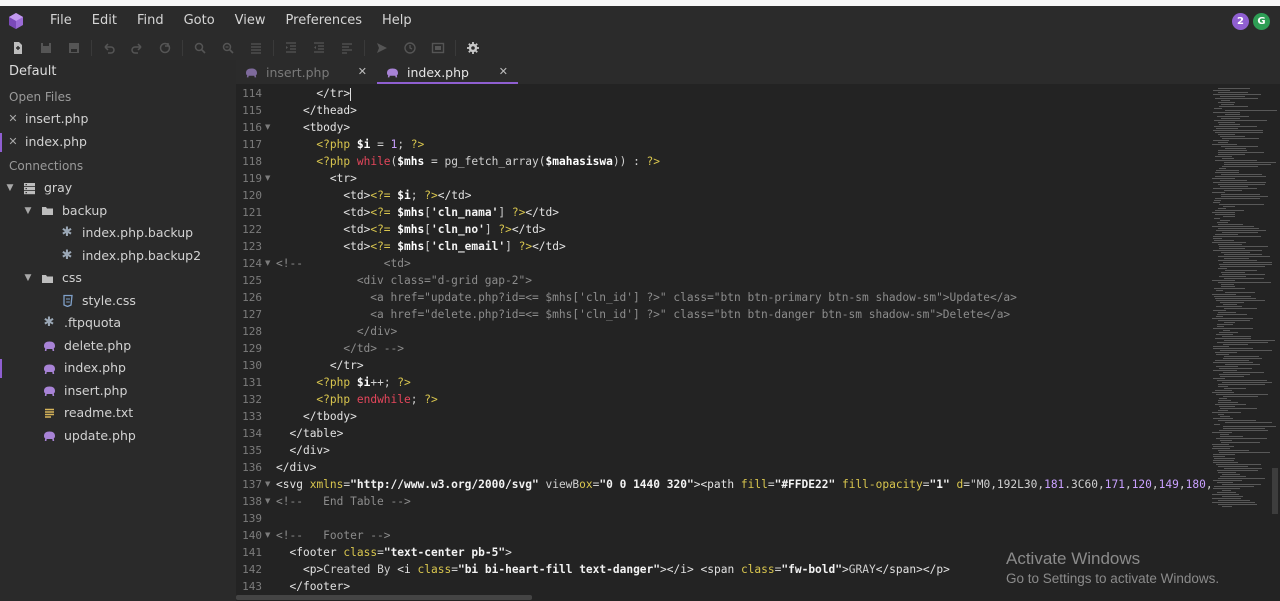 This screenshot has height=601, width=1280. What do you see at coordinates (256, 48) in the screenshot?
I see `list-icon` at bounding box center [256, 48].